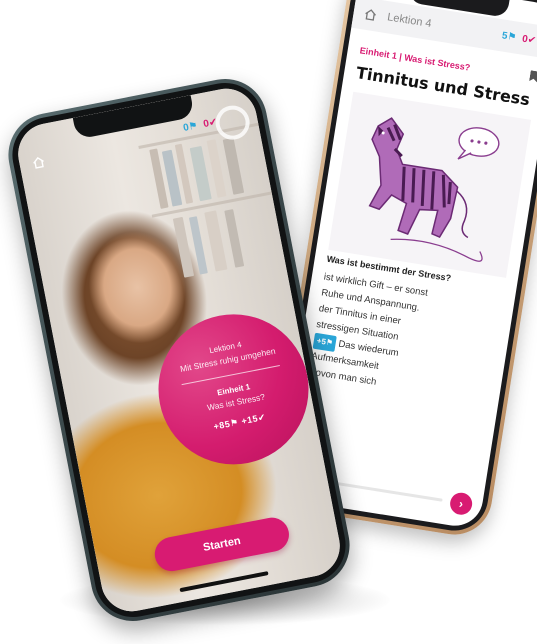  Describe the element at coordinates (529, 40) in the screenshot. I see `stat-checks: 0✔` at that location.